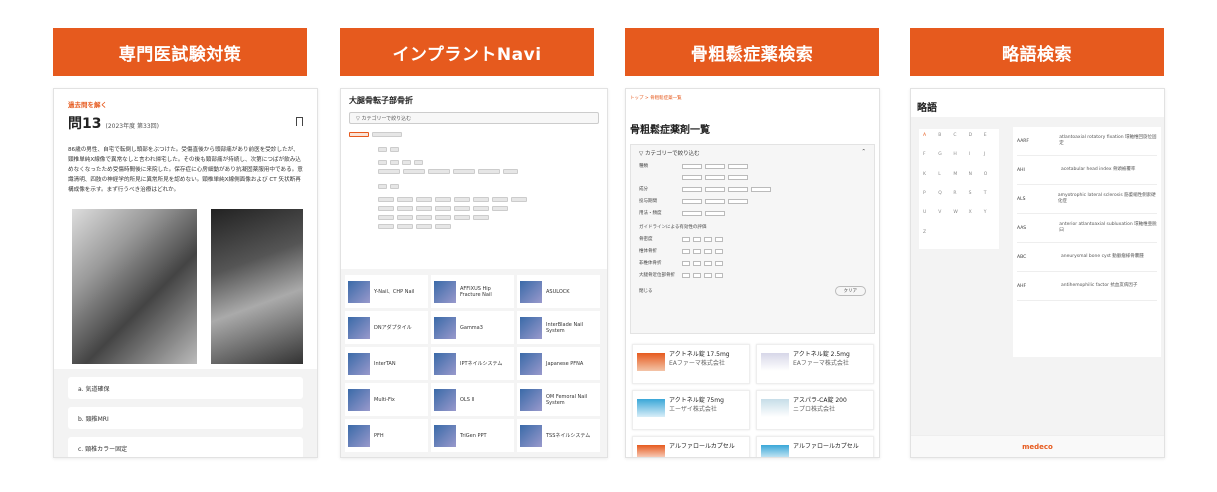 Image resolution: width=1217 pixels, height=492 pixels. What do you see at coordinates (386, 435) in the screenshot?
I see `product-card: PFH` at bounding box center [386, 435].